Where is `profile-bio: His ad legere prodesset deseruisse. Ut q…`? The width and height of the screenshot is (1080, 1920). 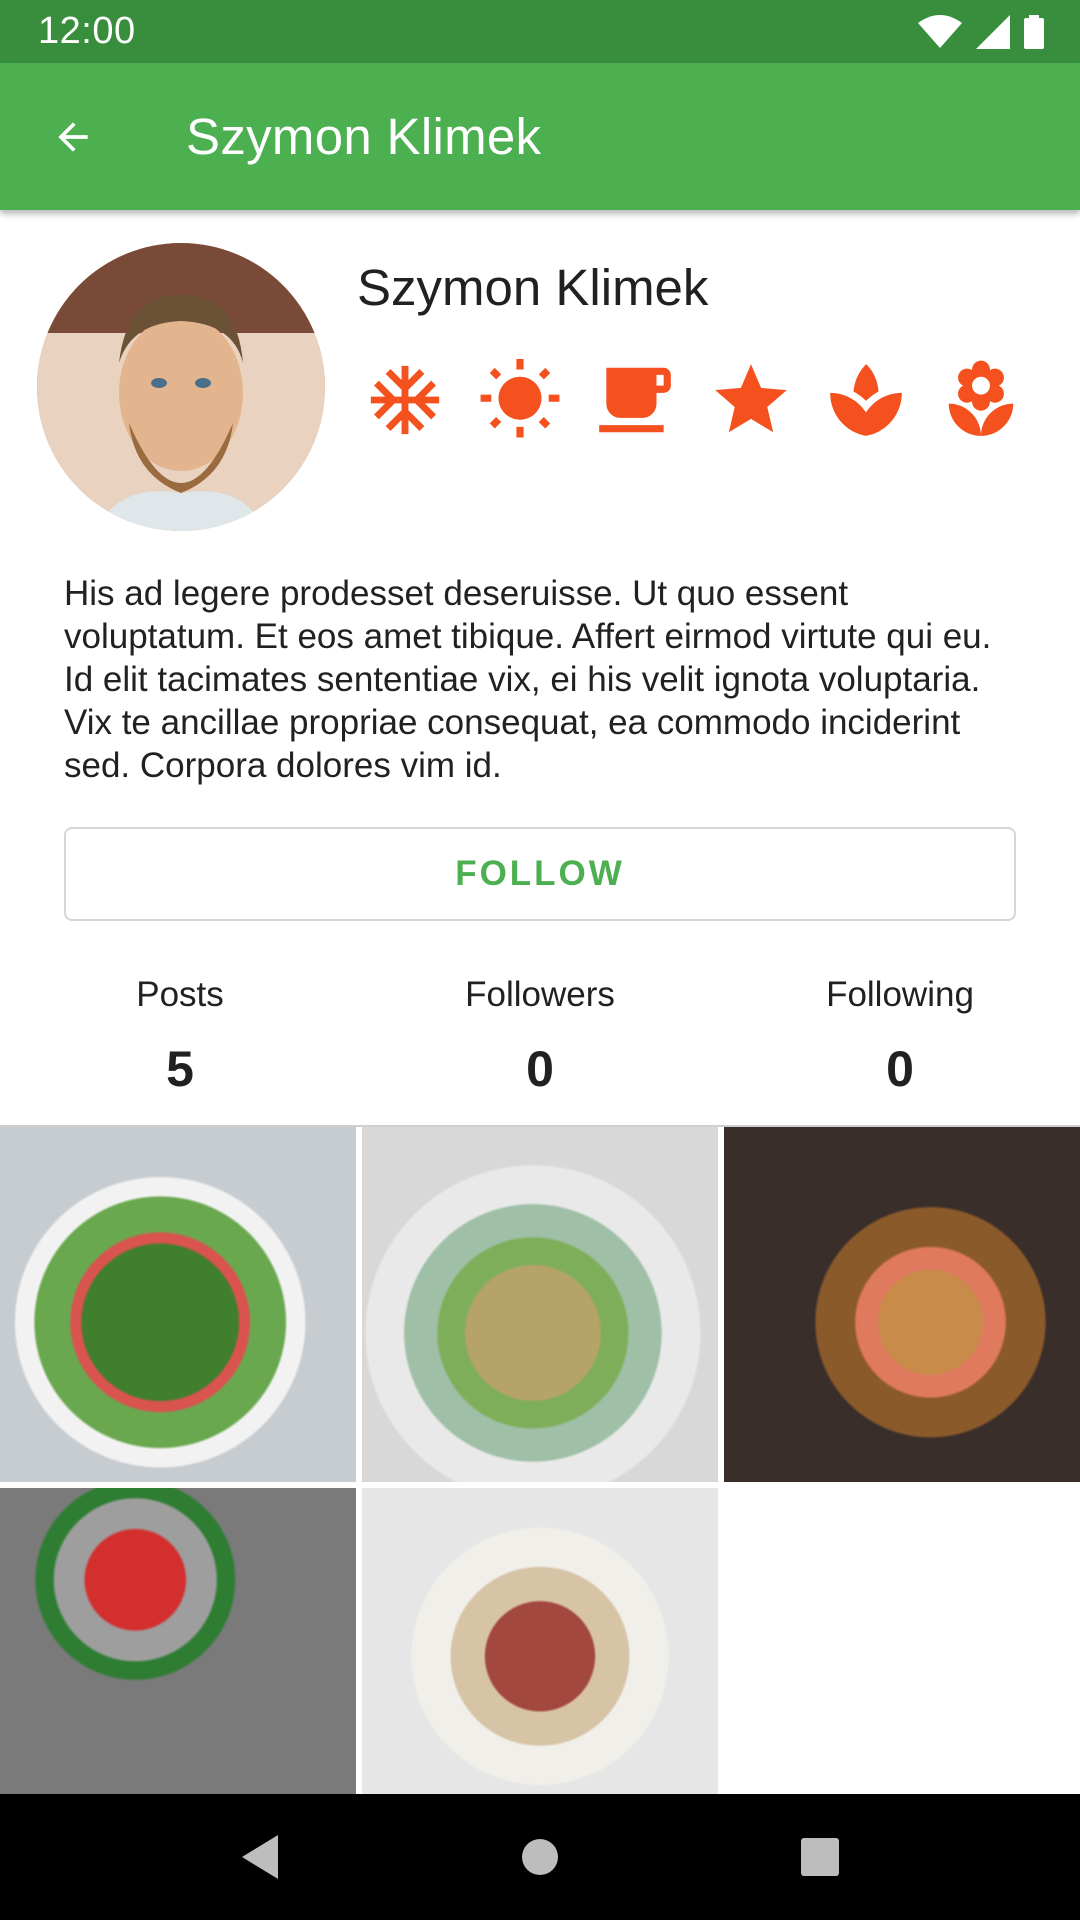
profile-bio: His ad legere prodesset deseruisse. Ut q… is located at coordinates (528, 679).